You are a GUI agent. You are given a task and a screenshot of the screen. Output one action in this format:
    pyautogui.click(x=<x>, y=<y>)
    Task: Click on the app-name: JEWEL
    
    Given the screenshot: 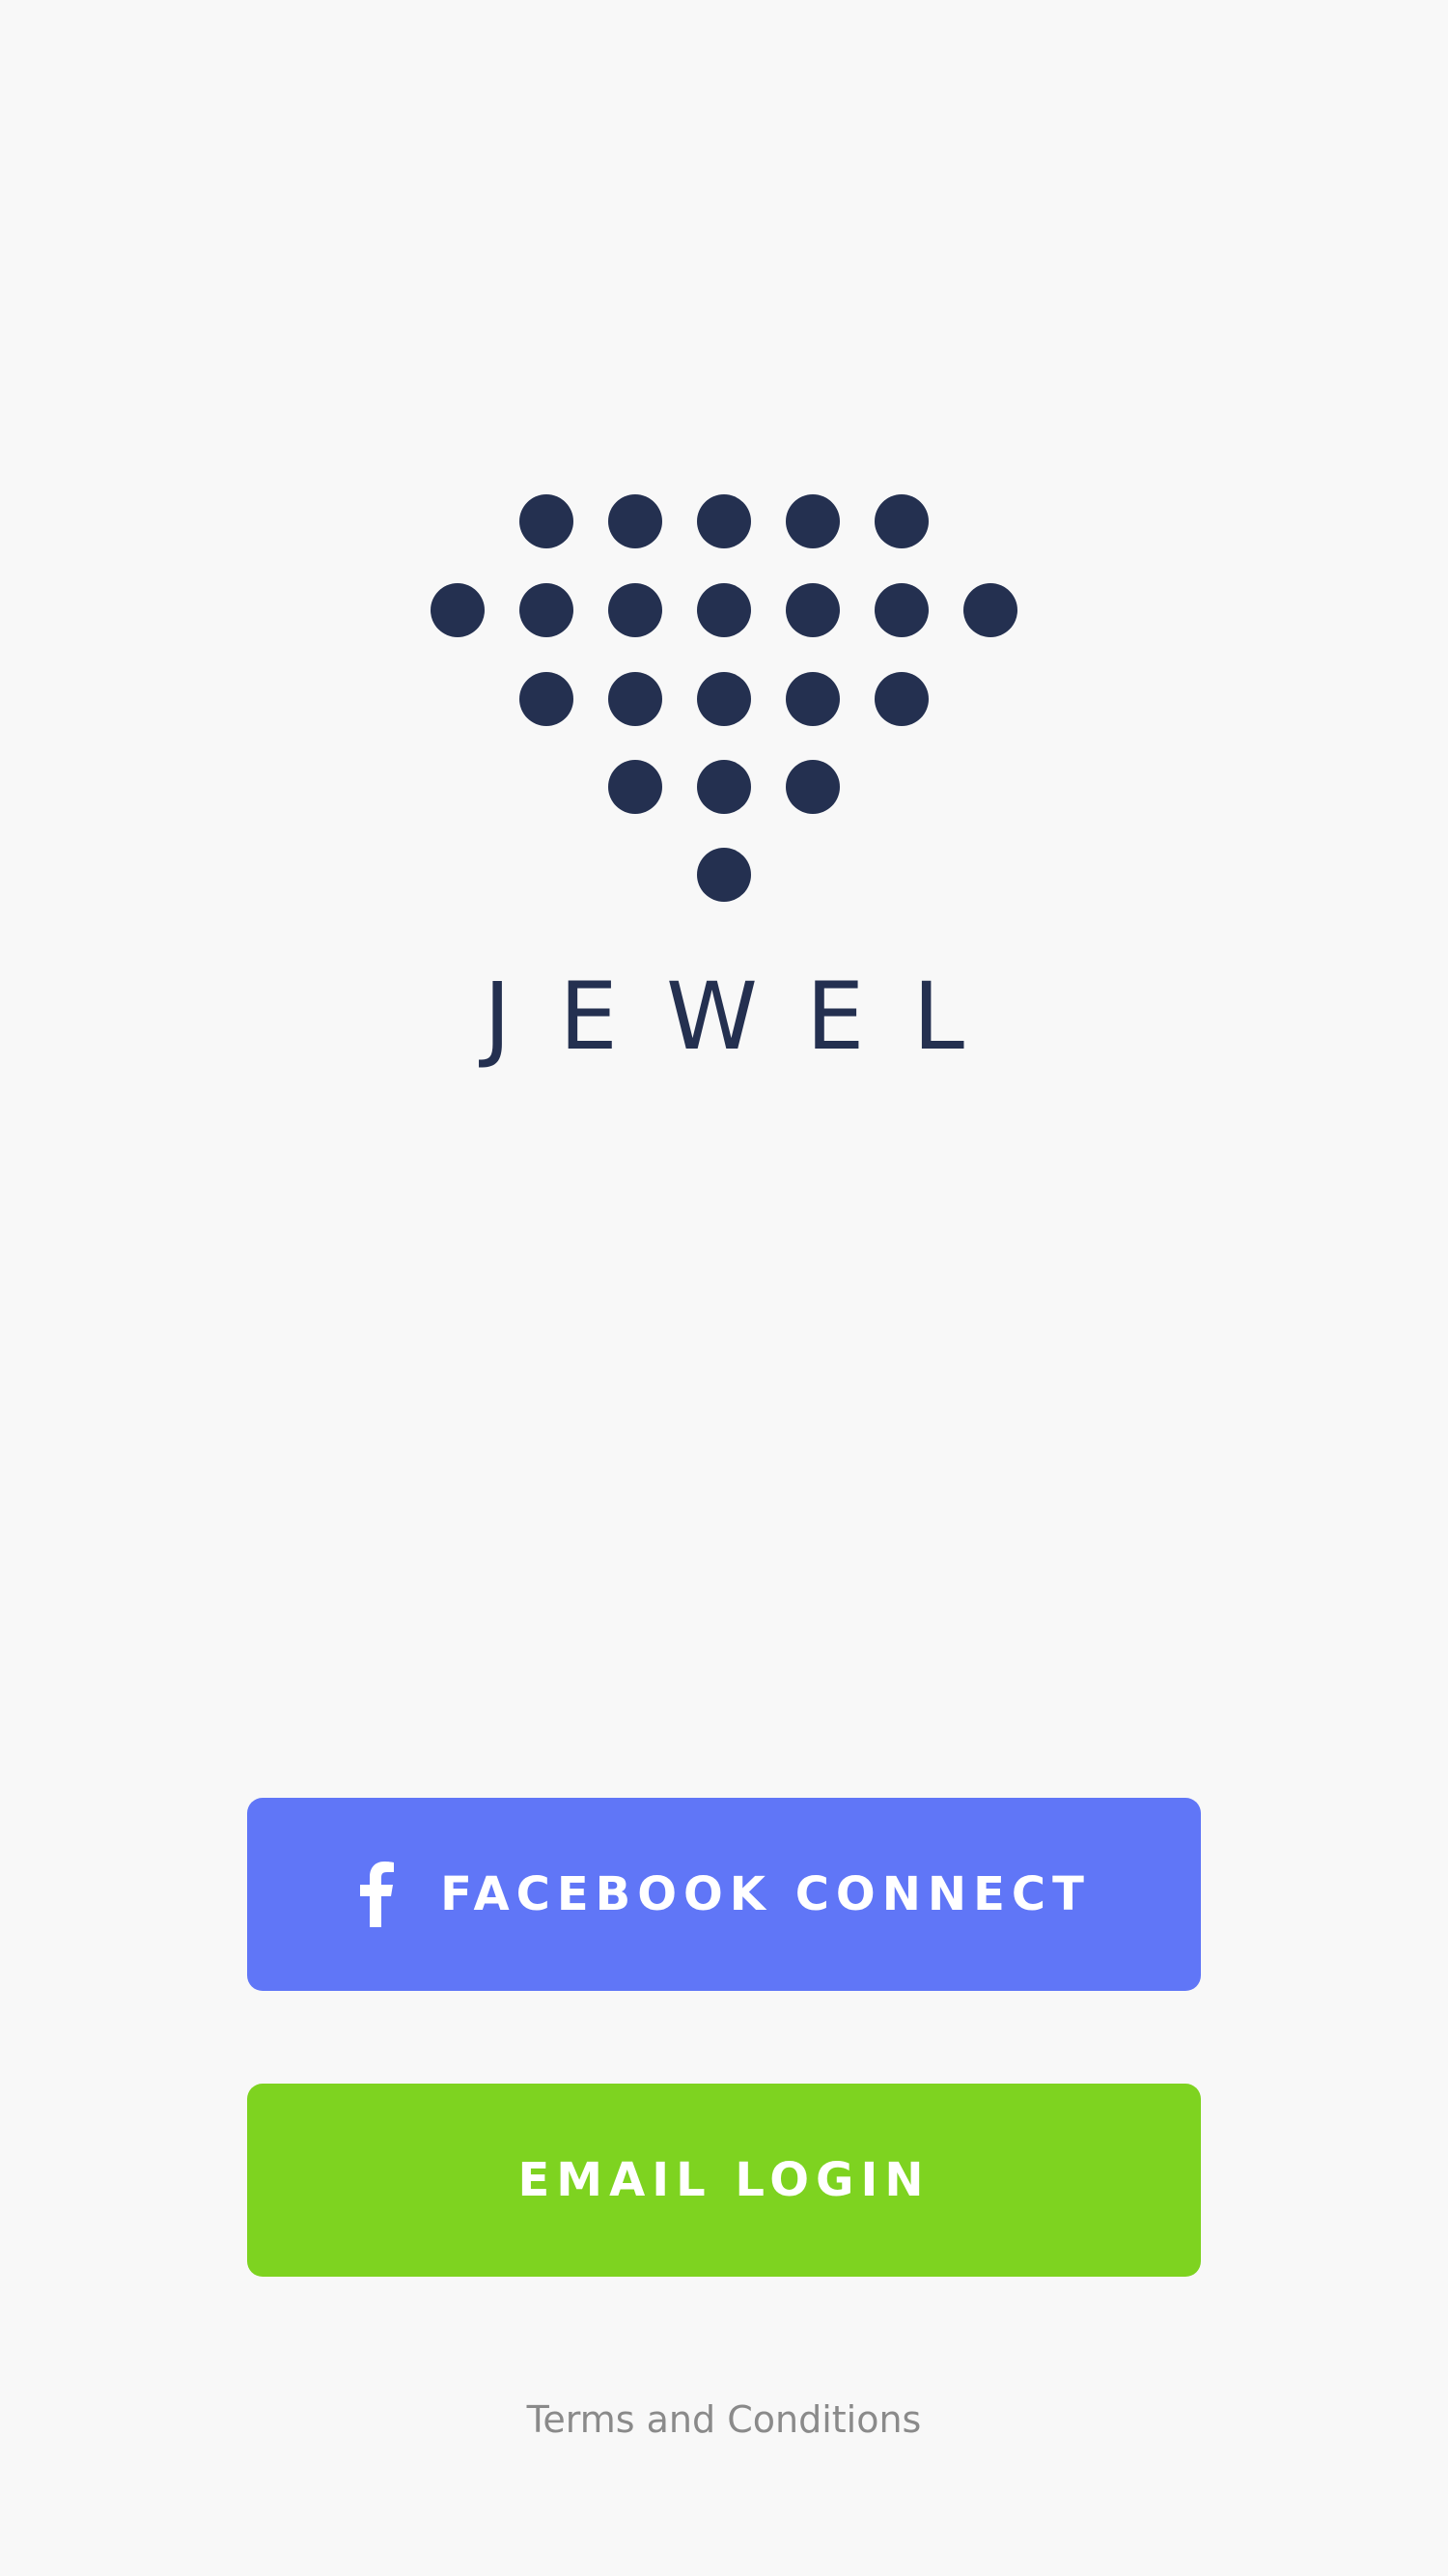 What is the action you would take?
    pyautogui.click(x=749, y=1017)
    